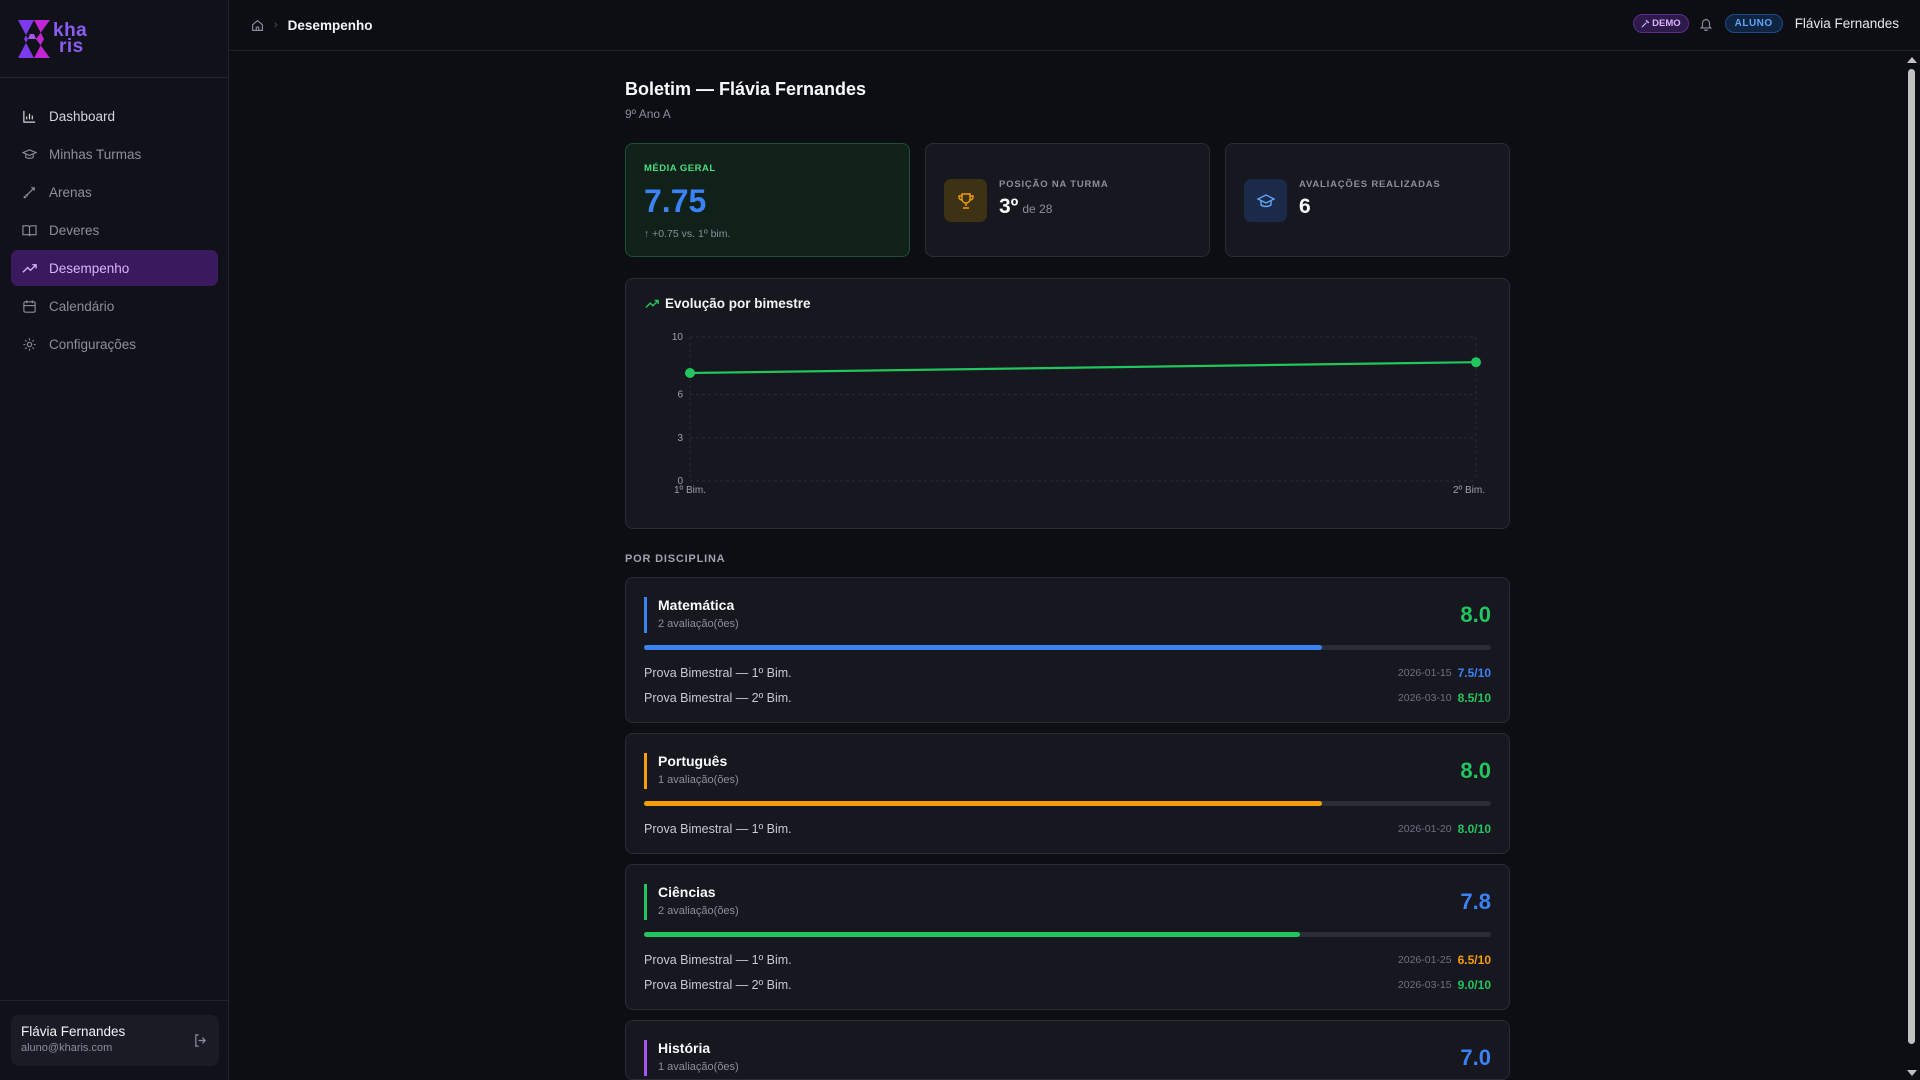 This screenshot has height=1080, width=1920. Describe the element at coordinates (95, 154) in the screenshot. I see `sidebar-item-label: Minhas Turmas` at that location.